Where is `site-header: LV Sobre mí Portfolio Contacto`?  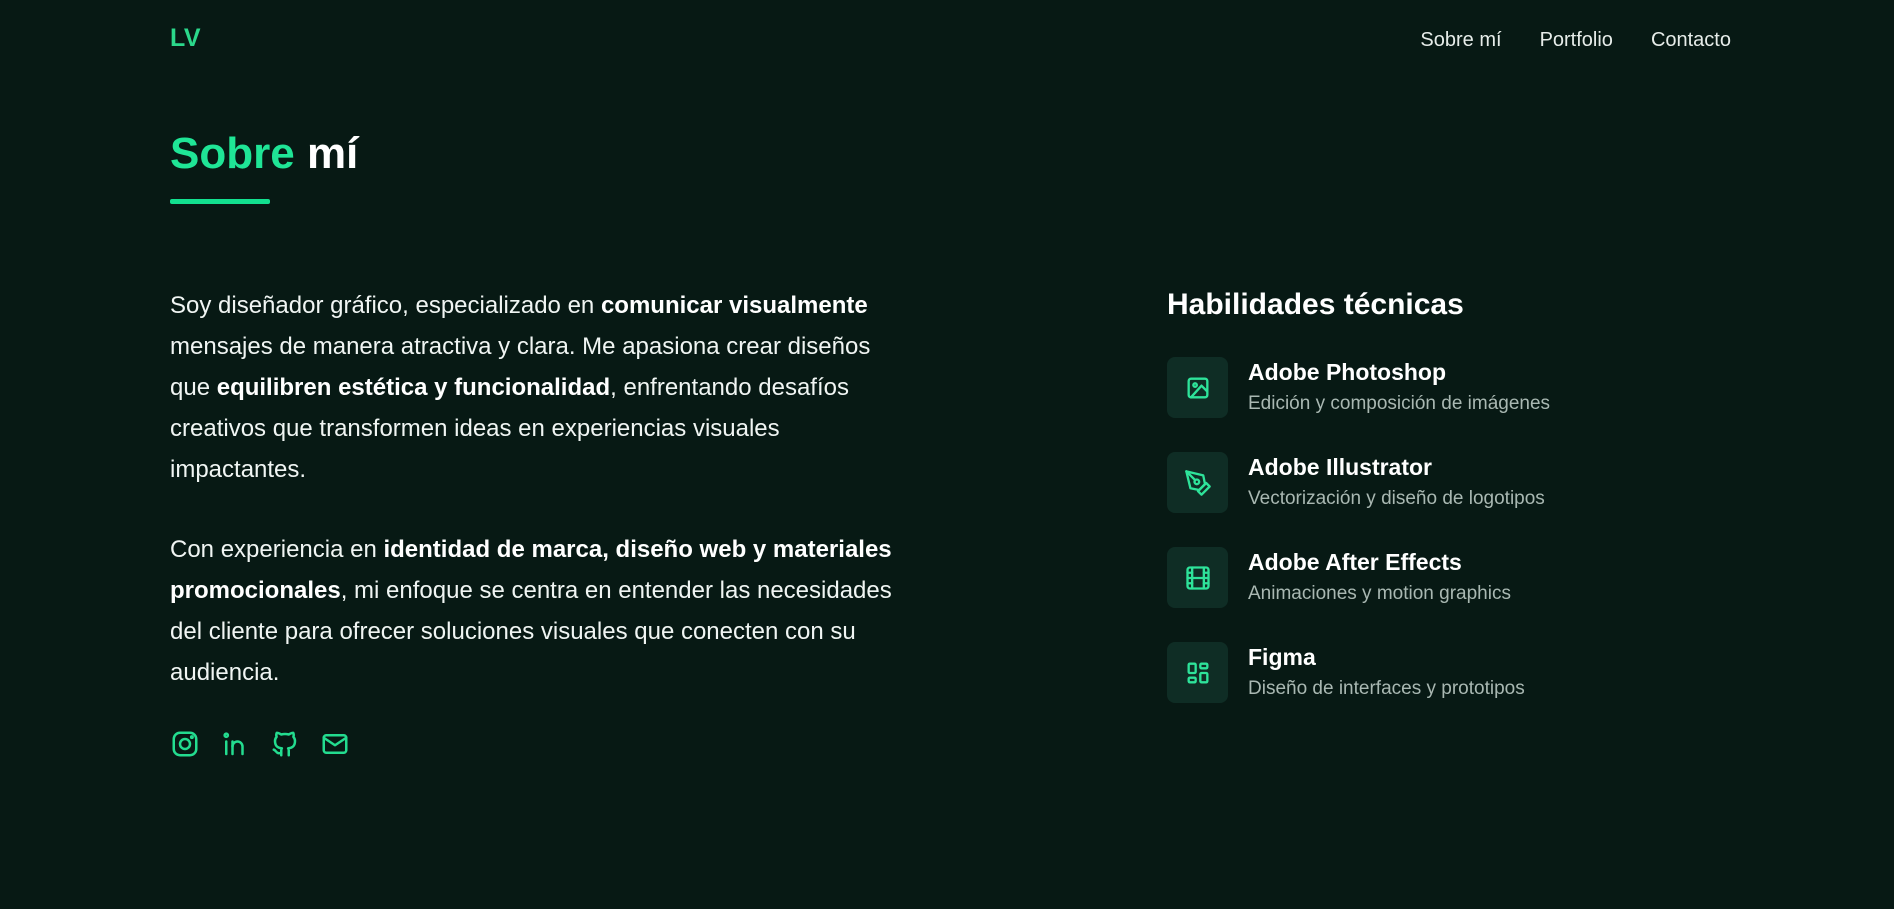
site-header: LV Sobre mí Portfolio Contacto is located at coordinates (947, 40).